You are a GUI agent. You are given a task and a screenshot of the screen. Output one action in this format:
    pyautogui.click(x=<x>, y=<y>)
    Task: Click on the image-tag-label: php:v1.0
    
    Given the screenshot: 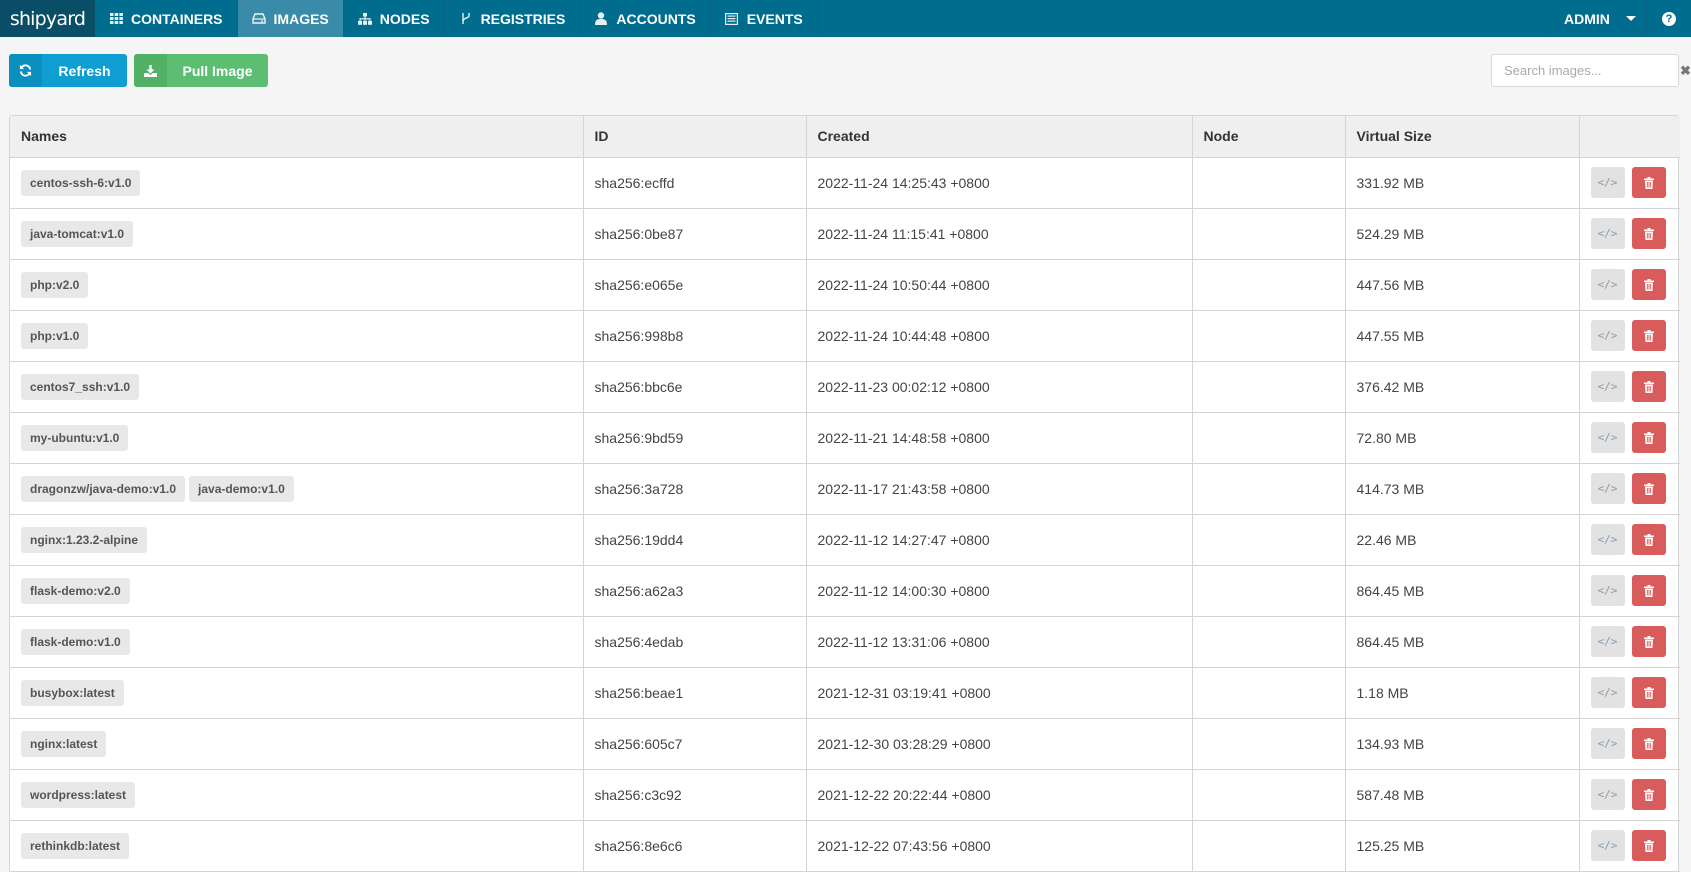 What is the action you would take?
    pyautogui.click(x=55, y=335)
    